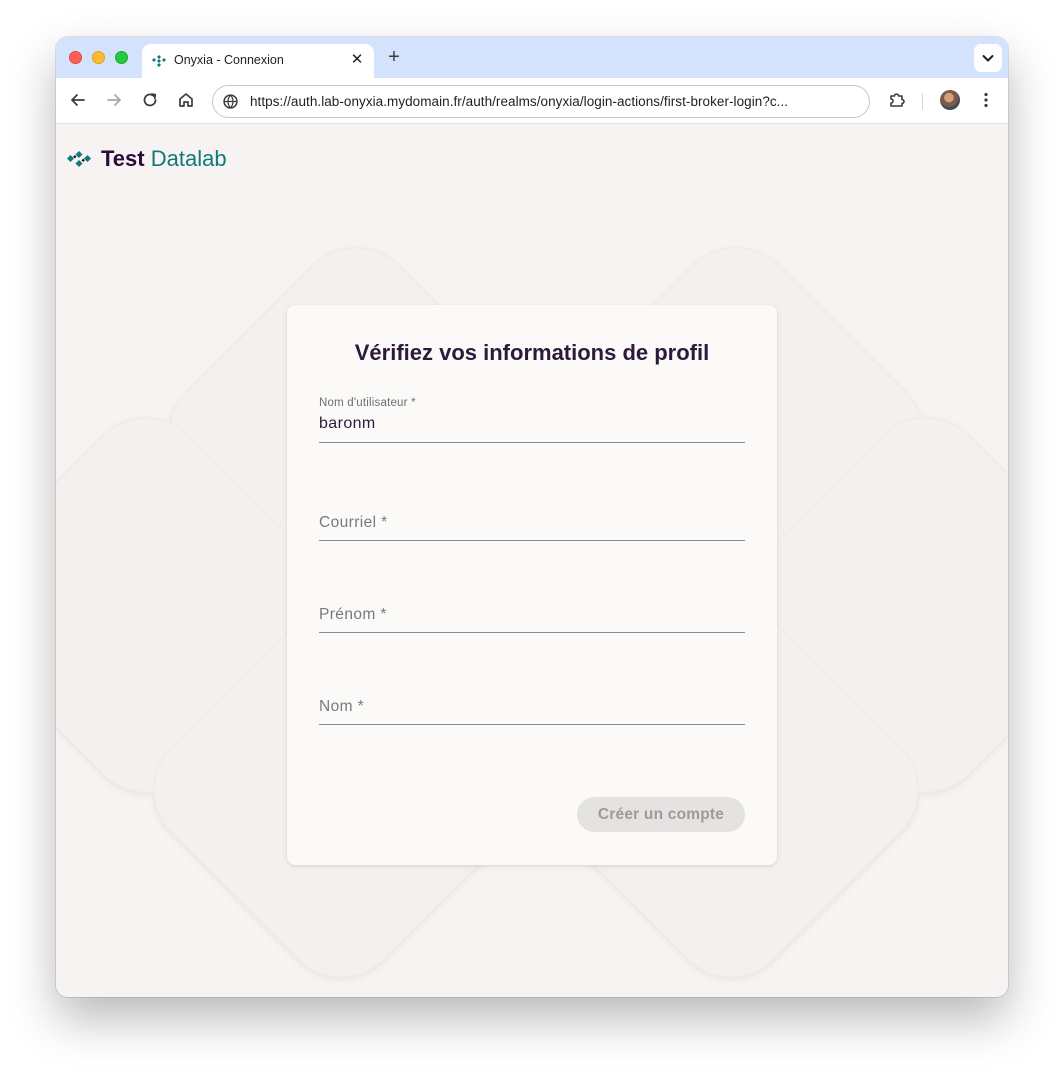  I want to click on create-account-button: Créer un compte, so click(661, 814).